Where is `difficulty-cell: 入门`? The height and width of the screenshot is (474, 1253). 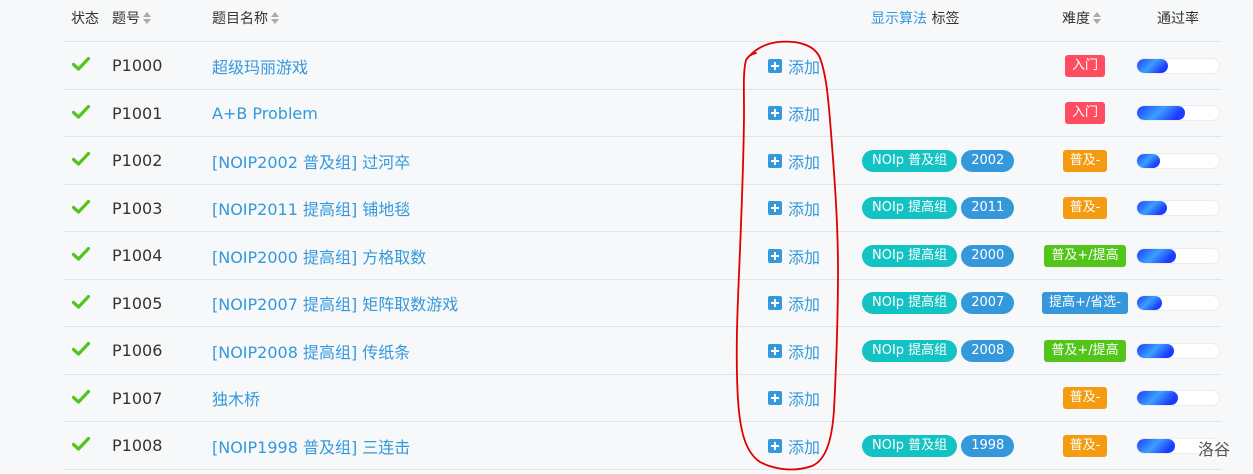 difficulty-cell: 入门 is located at coordinates (1085, 65).